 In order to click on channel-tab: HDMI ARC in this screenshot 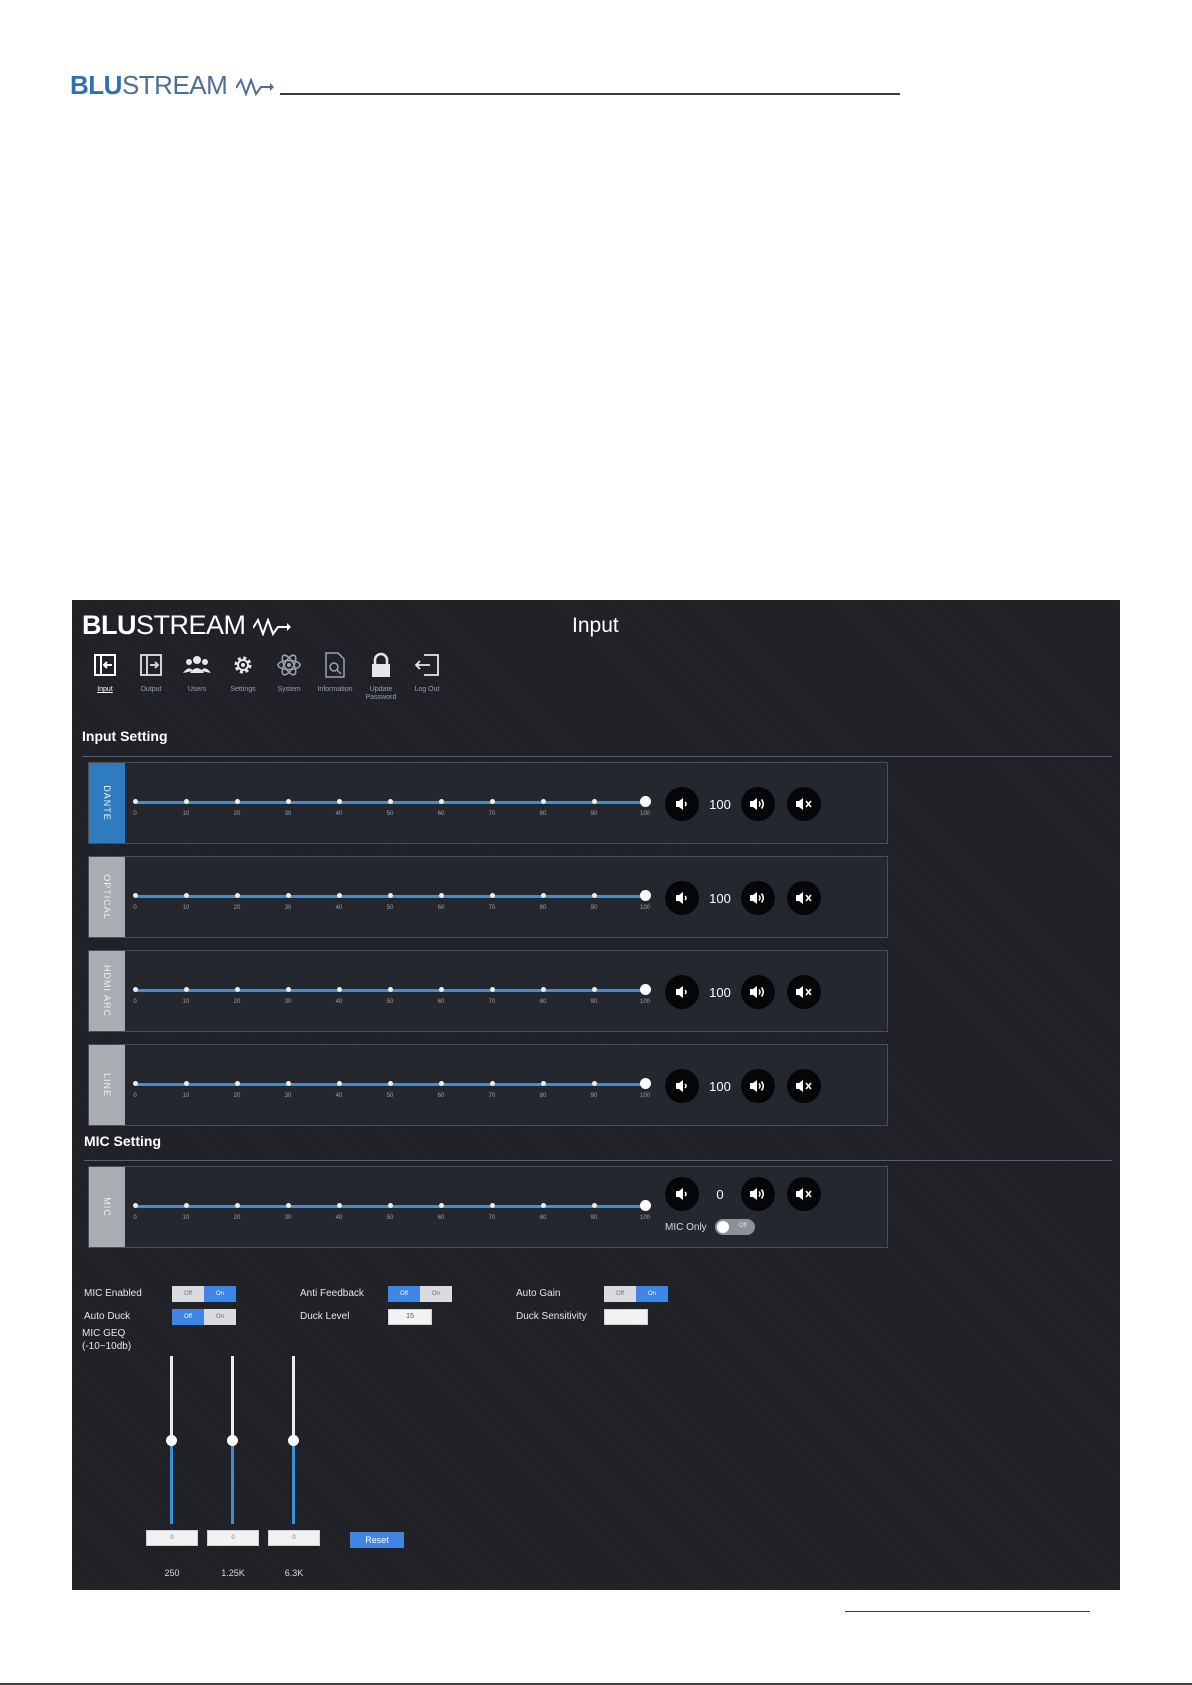, I will do `click(107, 991)`.